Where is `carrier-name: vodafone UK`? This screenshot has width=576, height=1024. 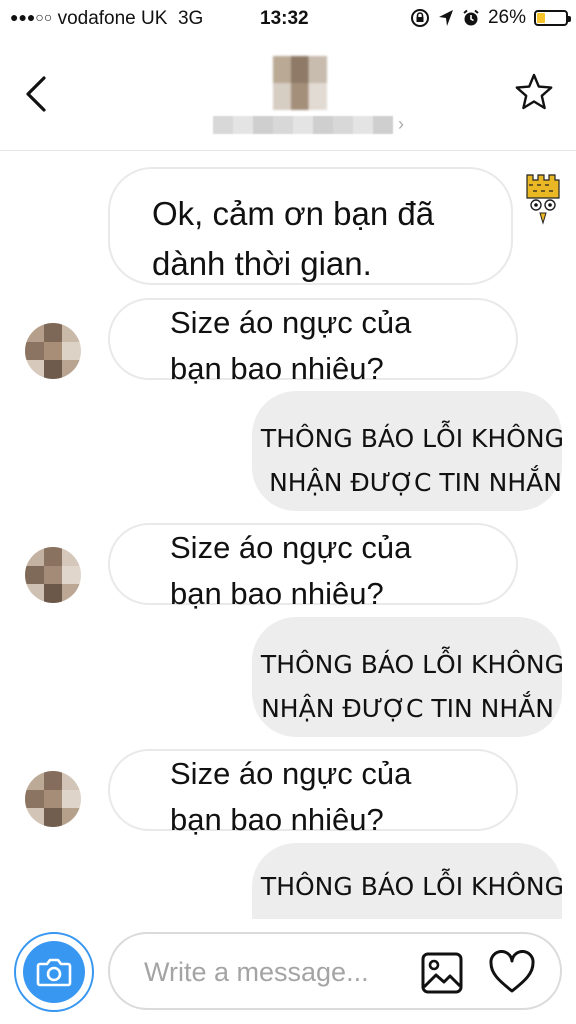
carrier-name: vodafone UK is located at coordinates (112, 18).